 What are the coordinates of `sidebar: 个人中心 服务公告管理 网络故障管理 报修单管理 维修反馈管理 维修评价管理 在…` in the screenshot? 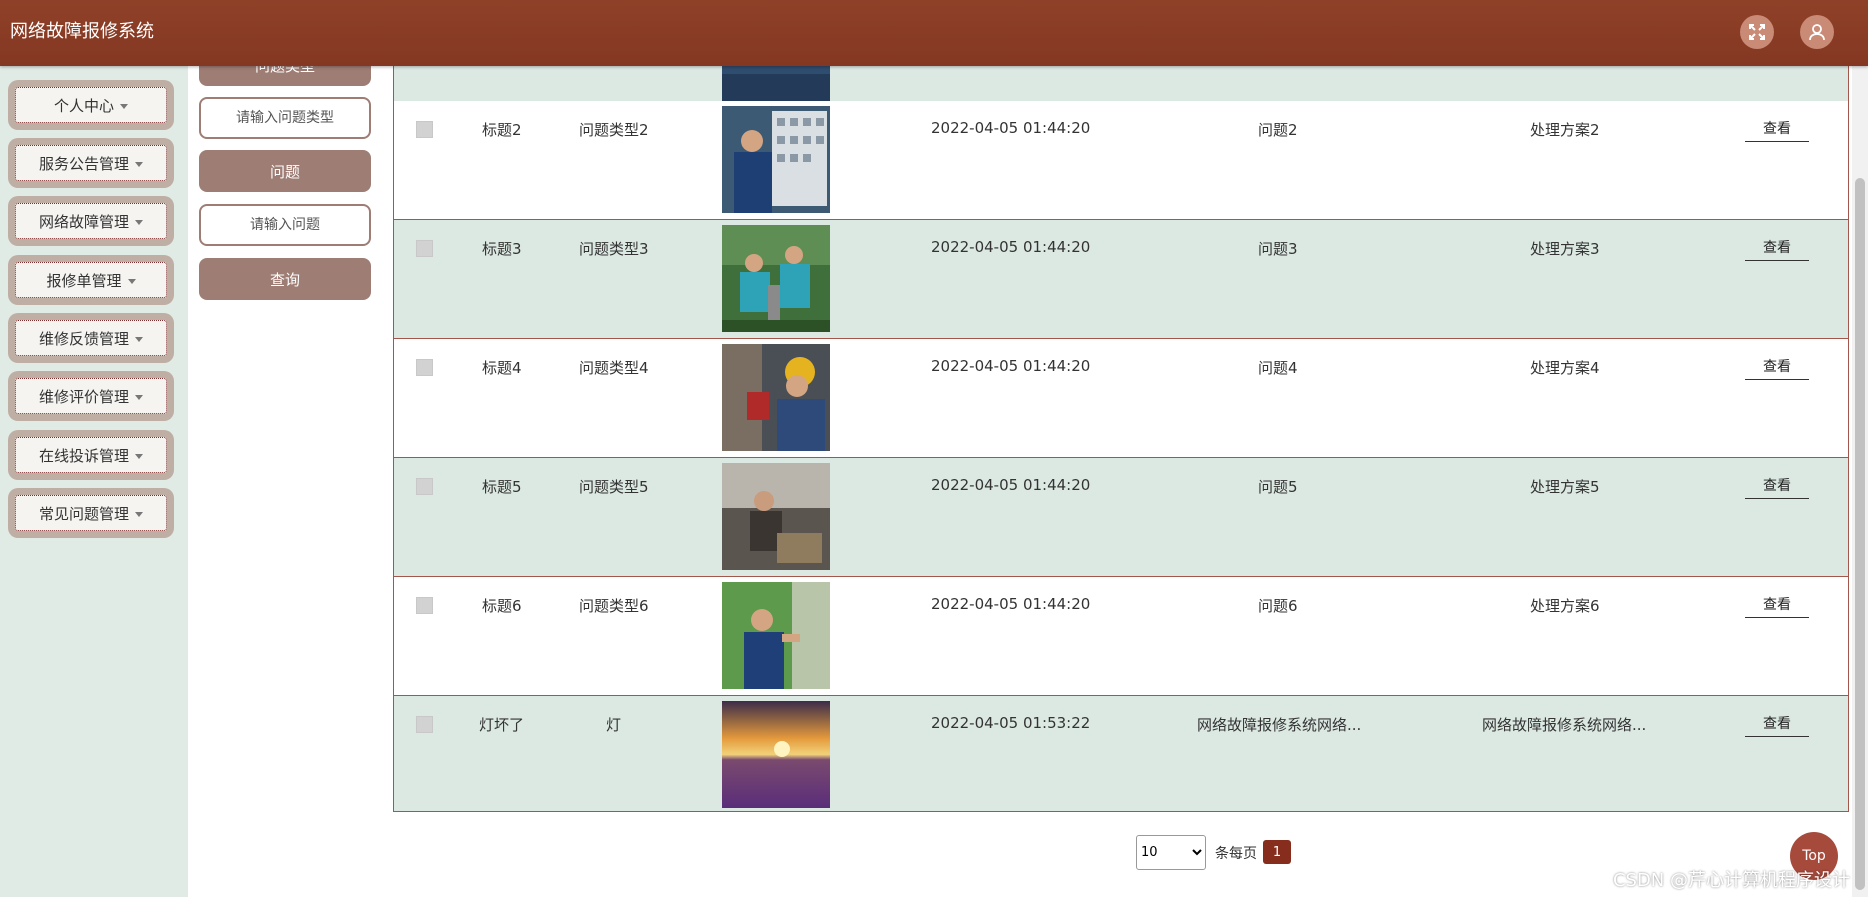 It's located at (94, 481).